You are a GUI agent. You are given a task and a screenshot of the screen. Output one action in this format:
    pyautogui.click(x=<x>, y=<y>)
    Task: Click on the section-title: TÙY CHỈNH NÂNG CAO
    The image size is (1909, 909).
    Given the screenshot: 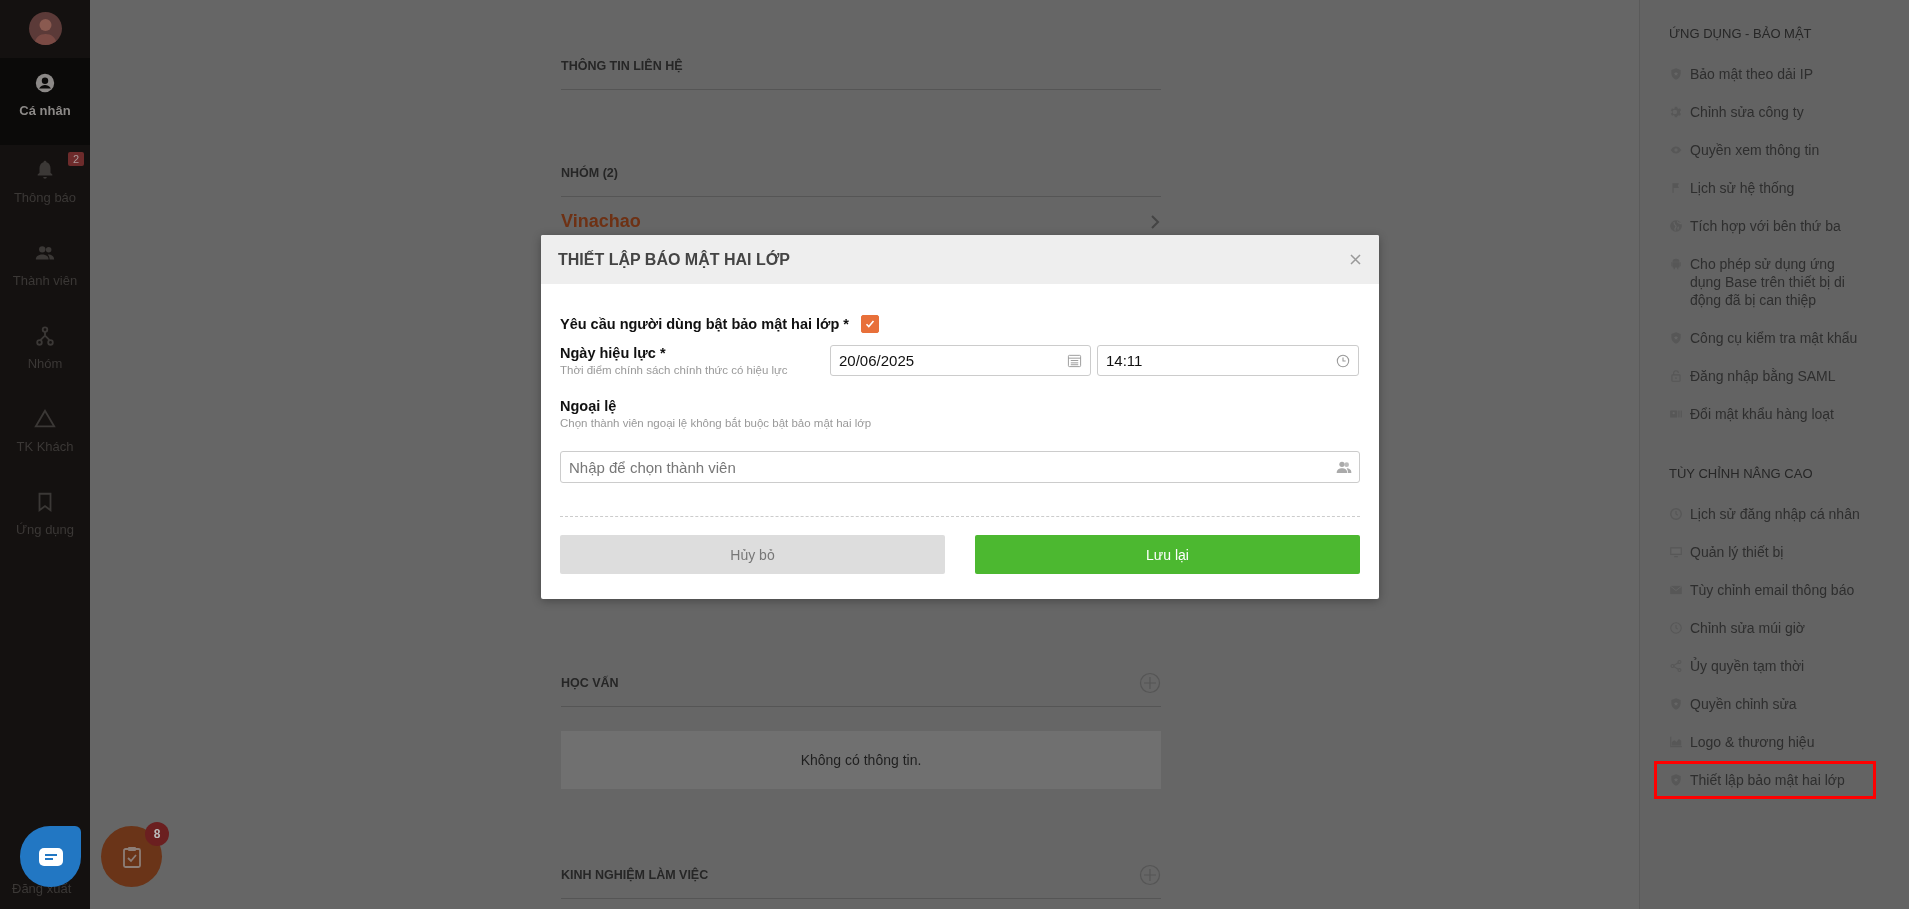 What is the action you would take?
    pyautogui.click(x=1741, y=473)
    